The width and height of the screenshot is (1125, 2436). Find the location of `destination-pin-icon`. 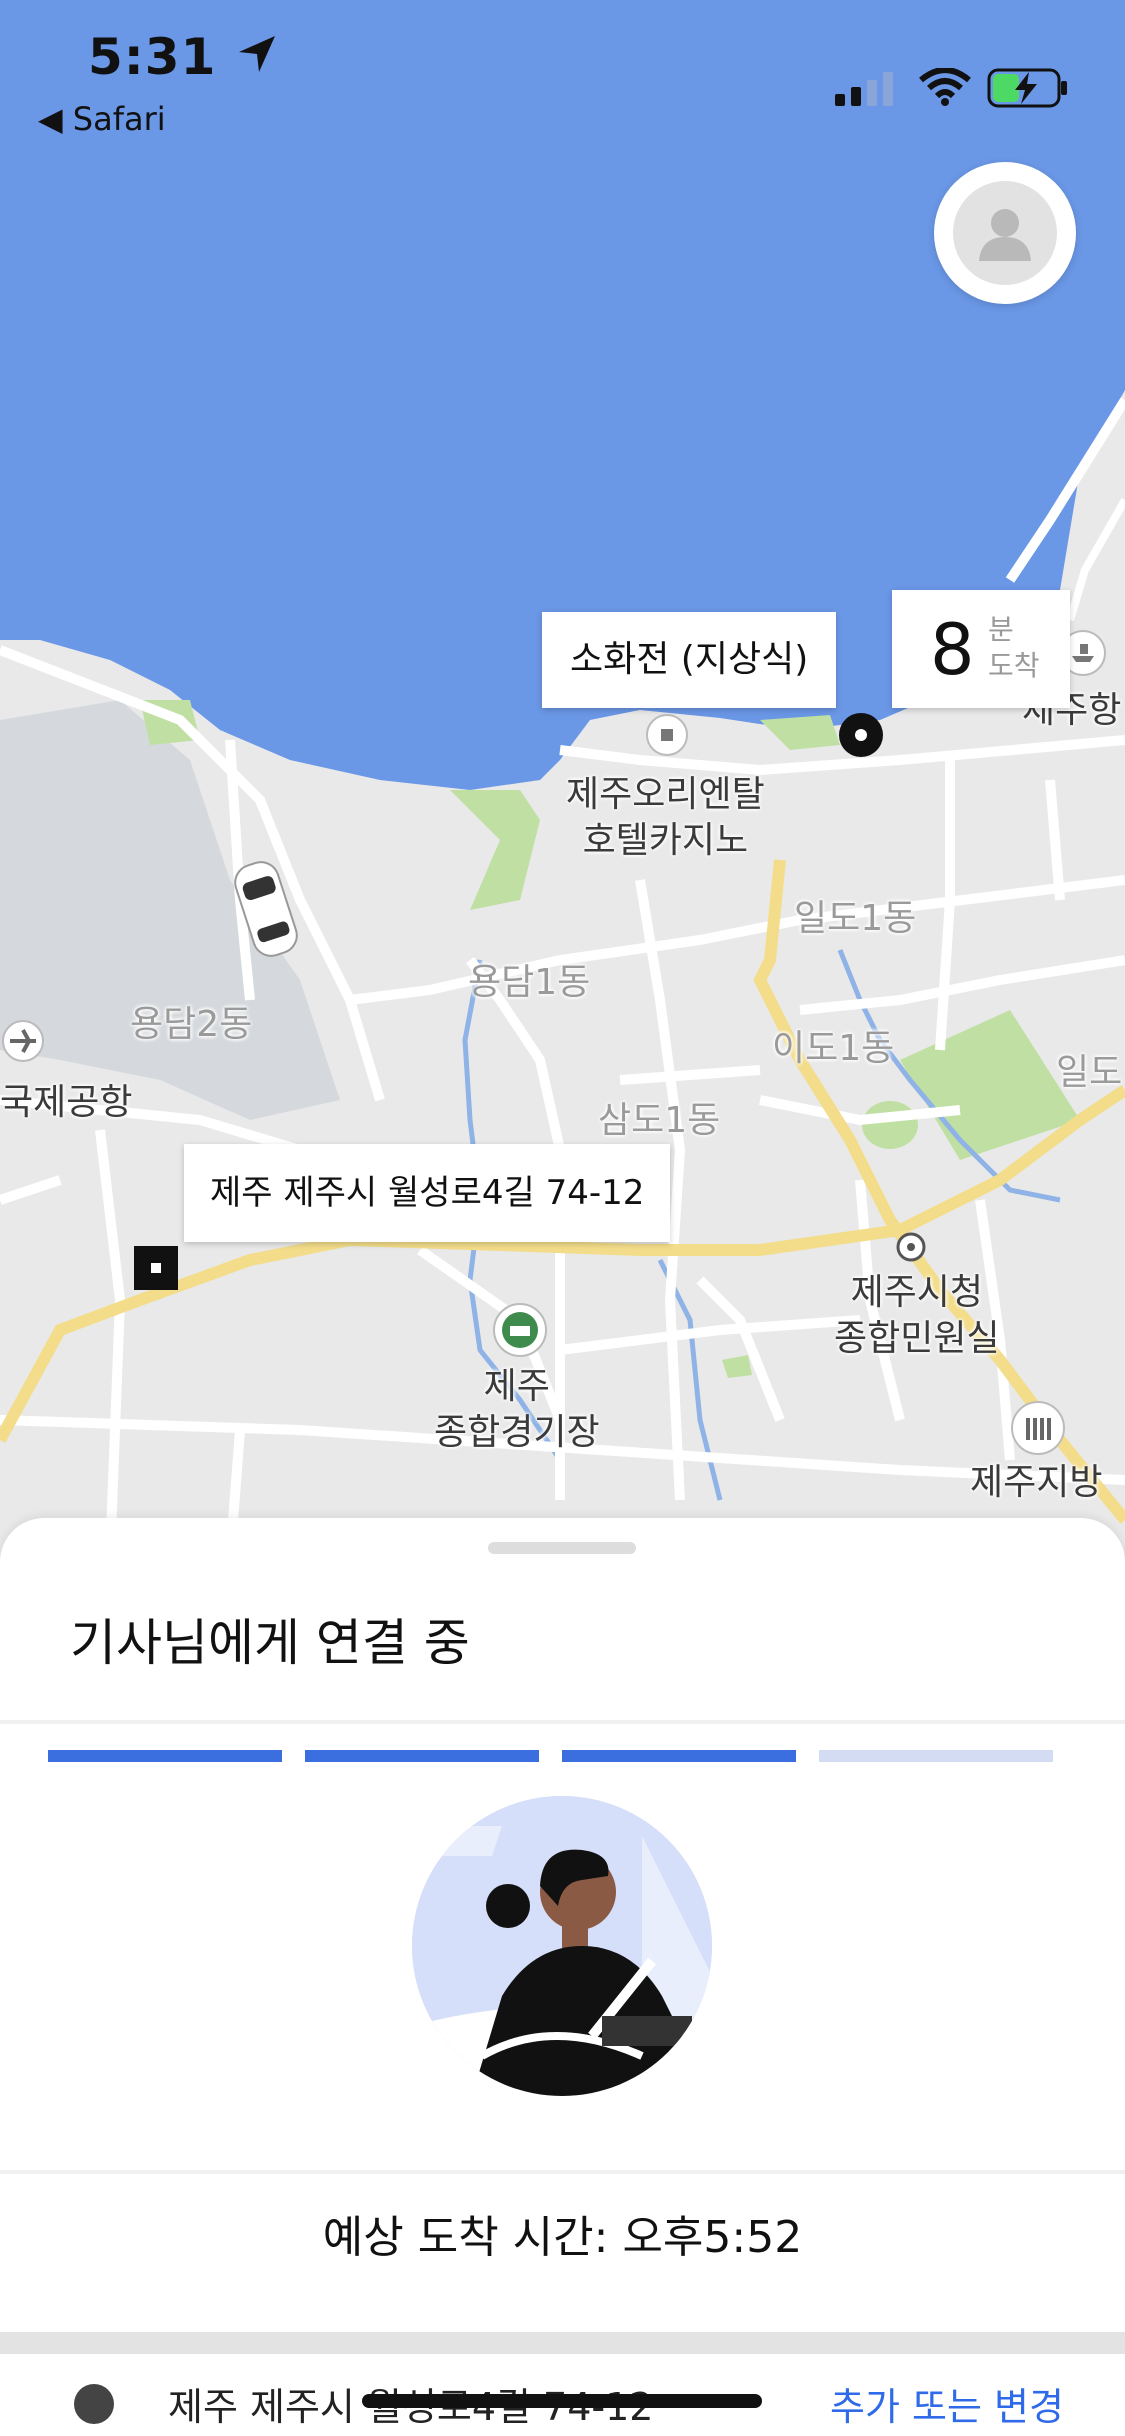

destination-pin-icon is located at coordinates (156, 1268).